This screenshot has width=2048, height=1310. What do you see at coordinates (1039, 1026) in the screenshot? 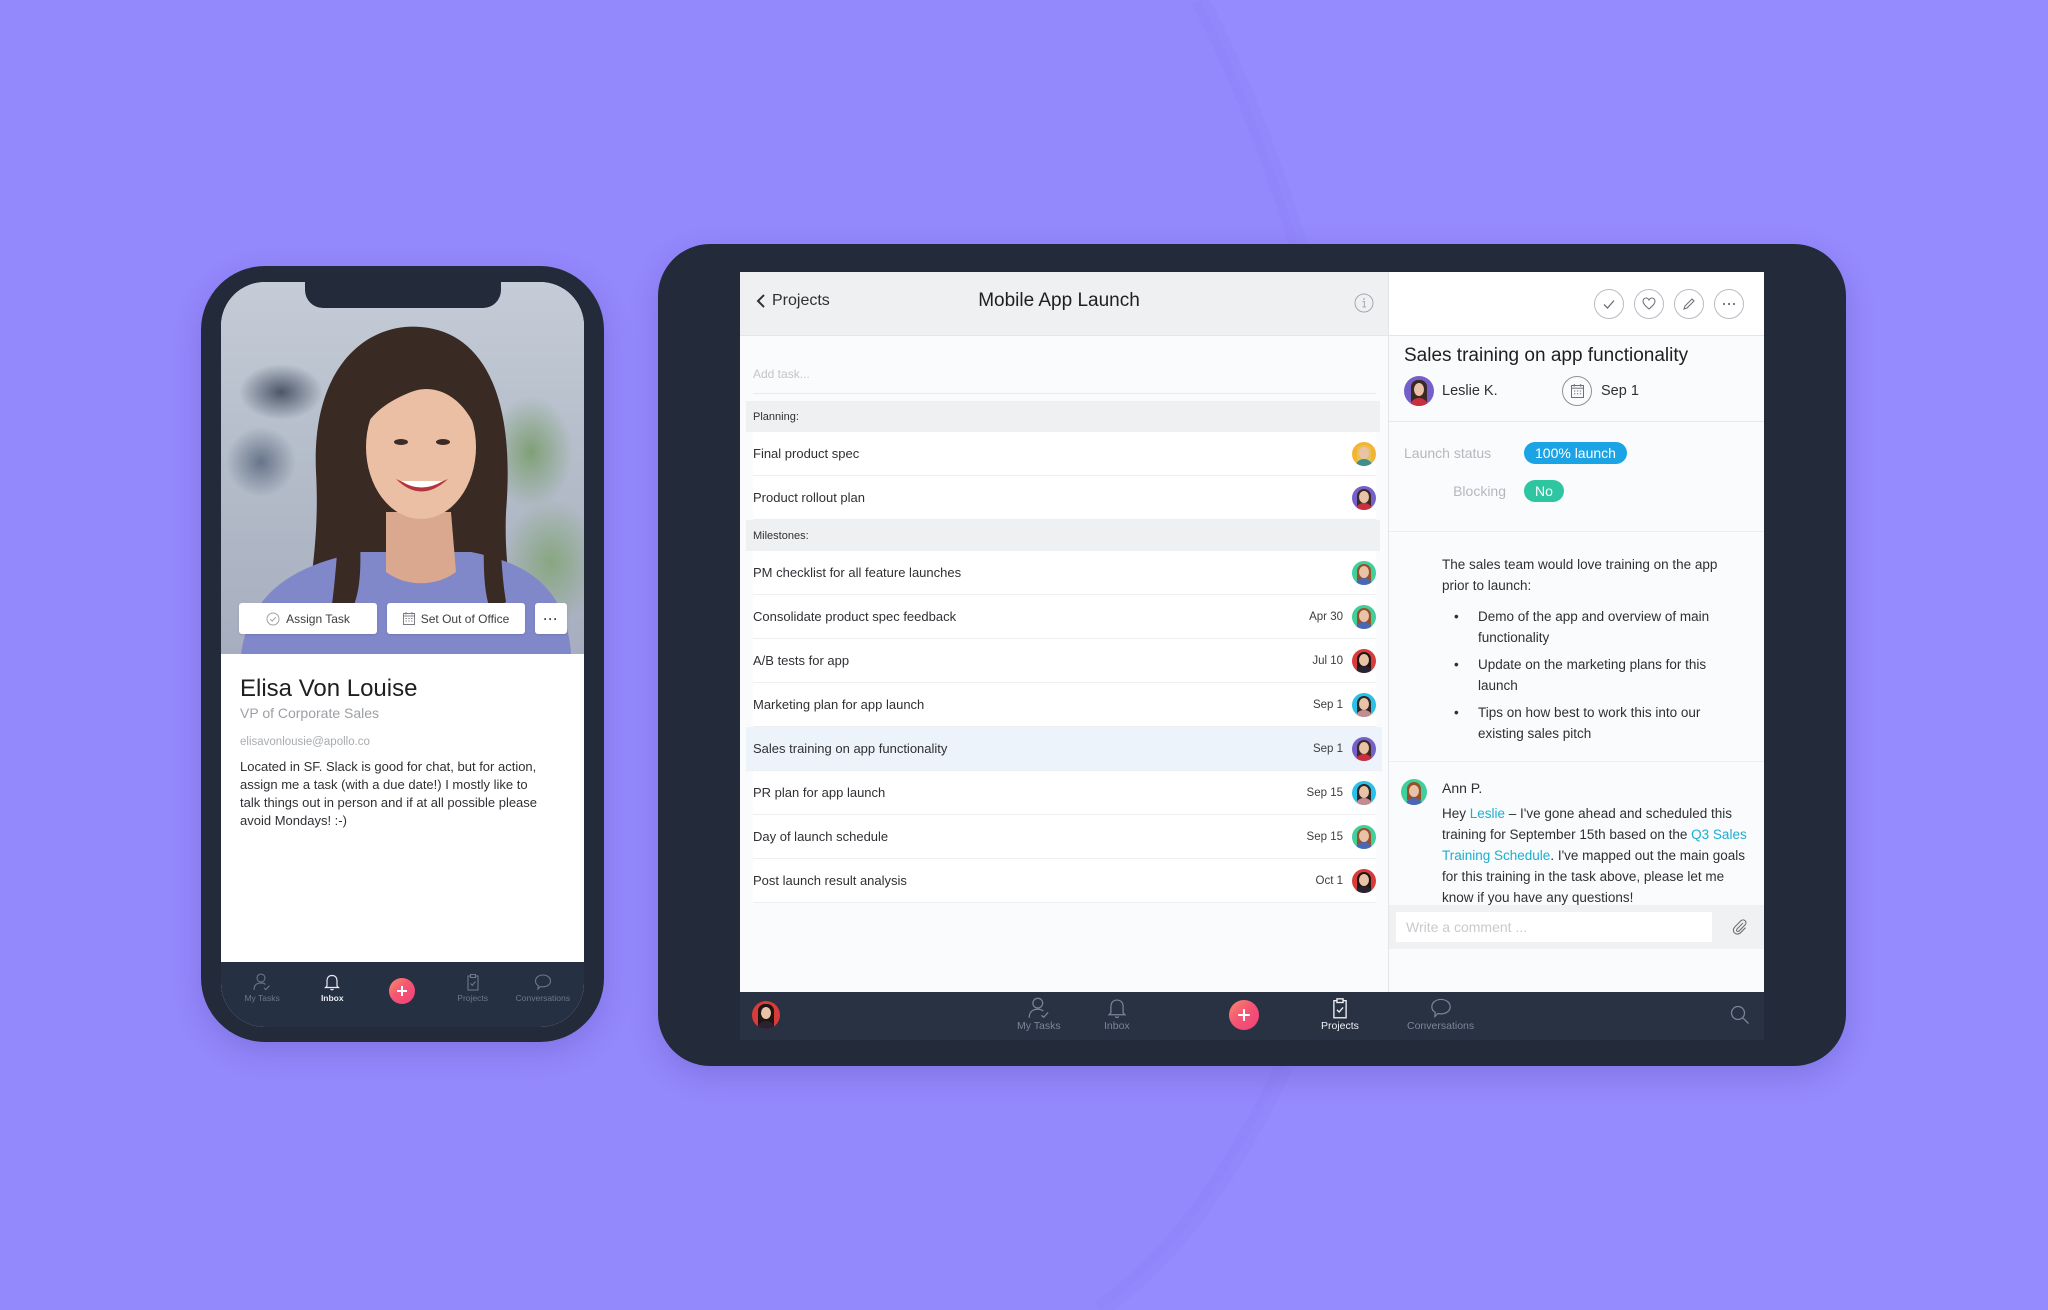
I see `tablet-nav-my-tasks-label: My Tasks` at bounding box center [1039, 1026].